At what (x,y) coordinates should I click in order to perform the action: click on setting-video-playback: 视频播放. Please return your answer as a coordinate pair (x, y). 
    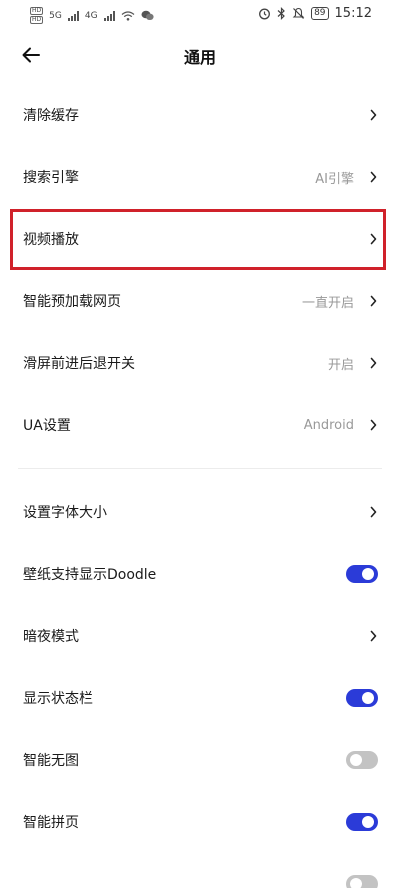
    Looking at the image, I should click on (200, 239).